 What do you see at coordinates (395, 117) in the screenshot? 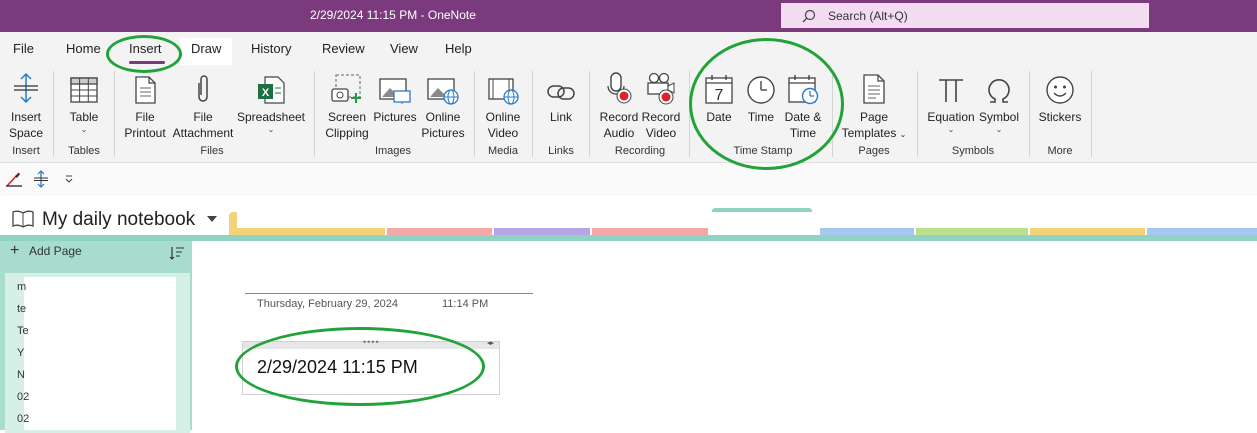
I see `pictures-label: Pictures` at bounding box center [395, 117].